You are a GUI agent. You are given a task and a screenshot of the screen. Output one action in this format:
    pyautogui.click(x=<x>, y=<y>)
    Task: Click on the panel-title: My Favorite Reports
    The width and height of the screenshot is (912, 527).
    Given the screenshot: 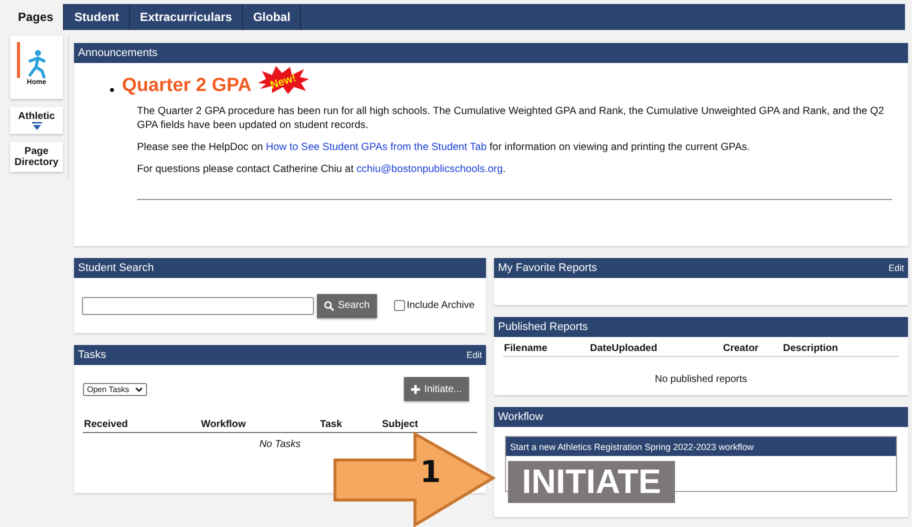 What is the action you would take?
    pyautogui.click(x=548, y=268)
    